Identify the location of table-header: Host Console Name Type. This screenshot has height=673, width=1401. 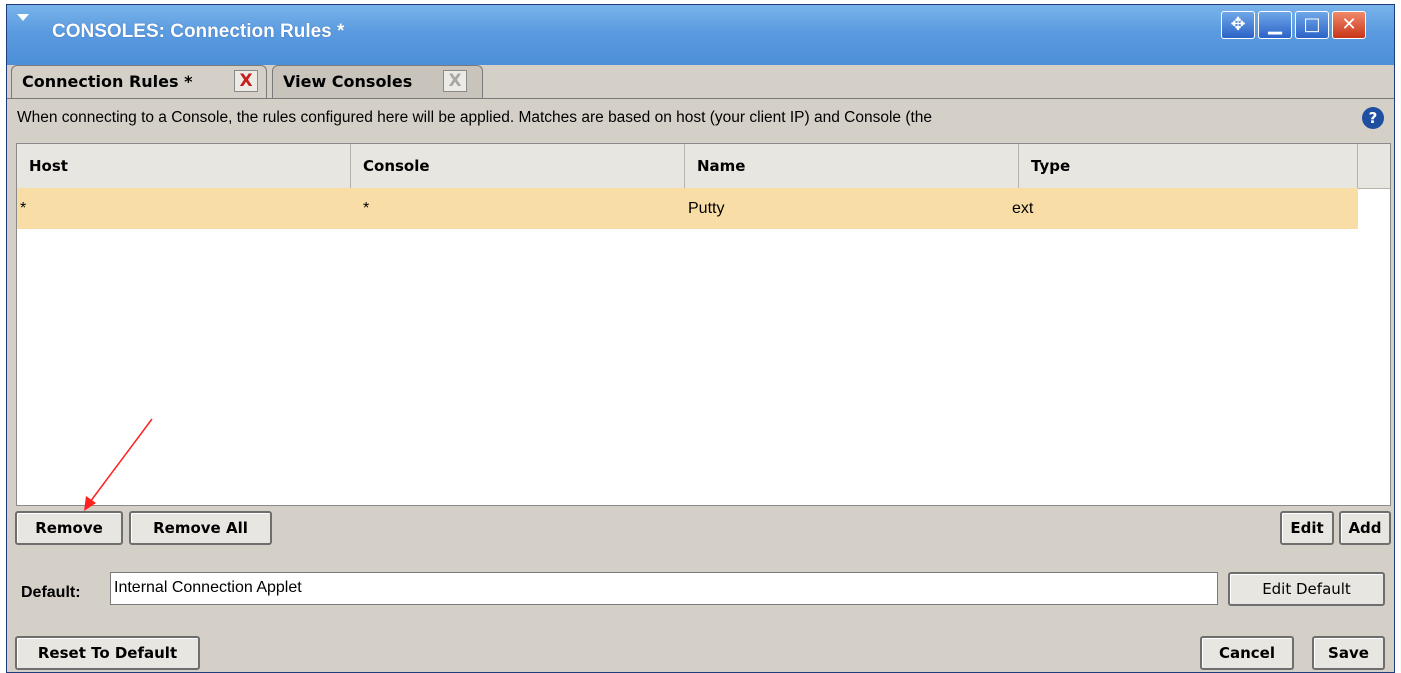
(703, 166).